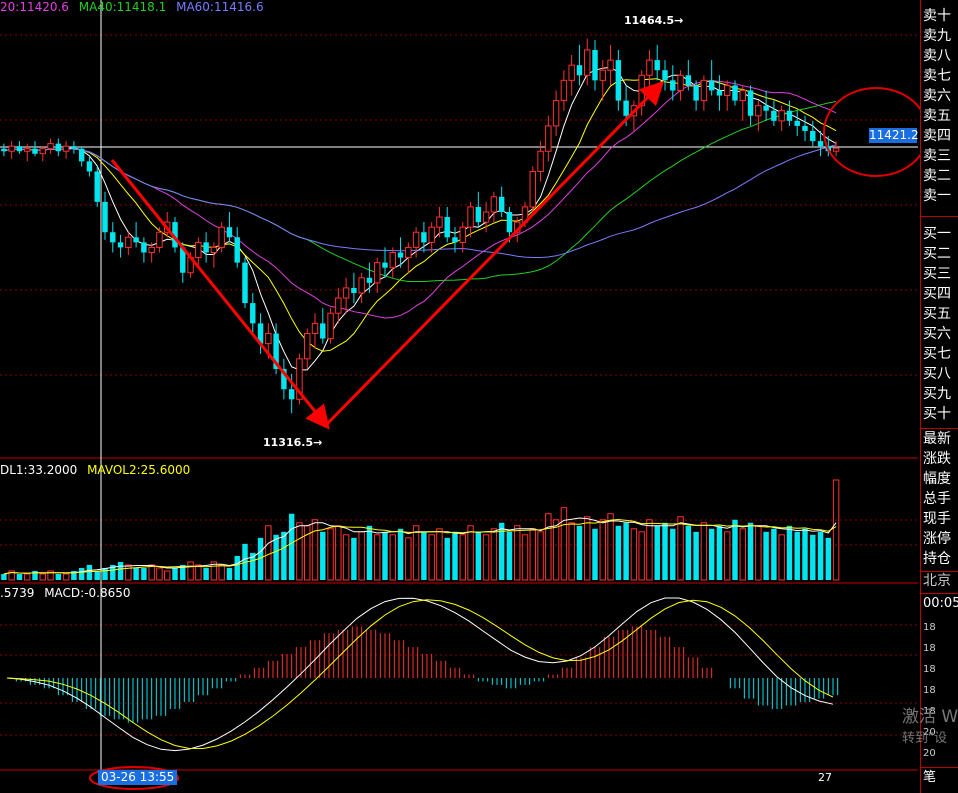  Describe the element at coordinates (937, 254) in the screenshot. I see `buy-level-2: 买二` at that location.